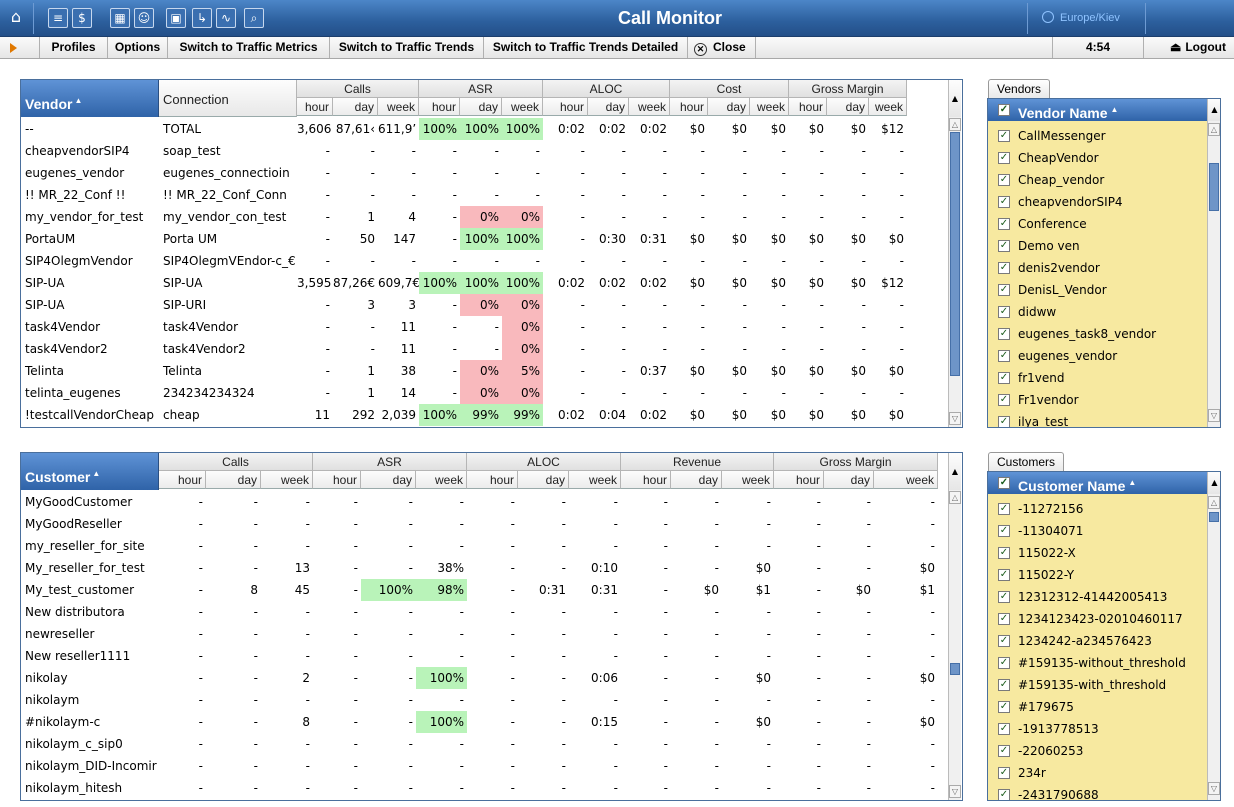 This screenshot has height=807, width=1234. I want to click on vendors_panel-item: ✓ fr1vend, so click(1098, 378).